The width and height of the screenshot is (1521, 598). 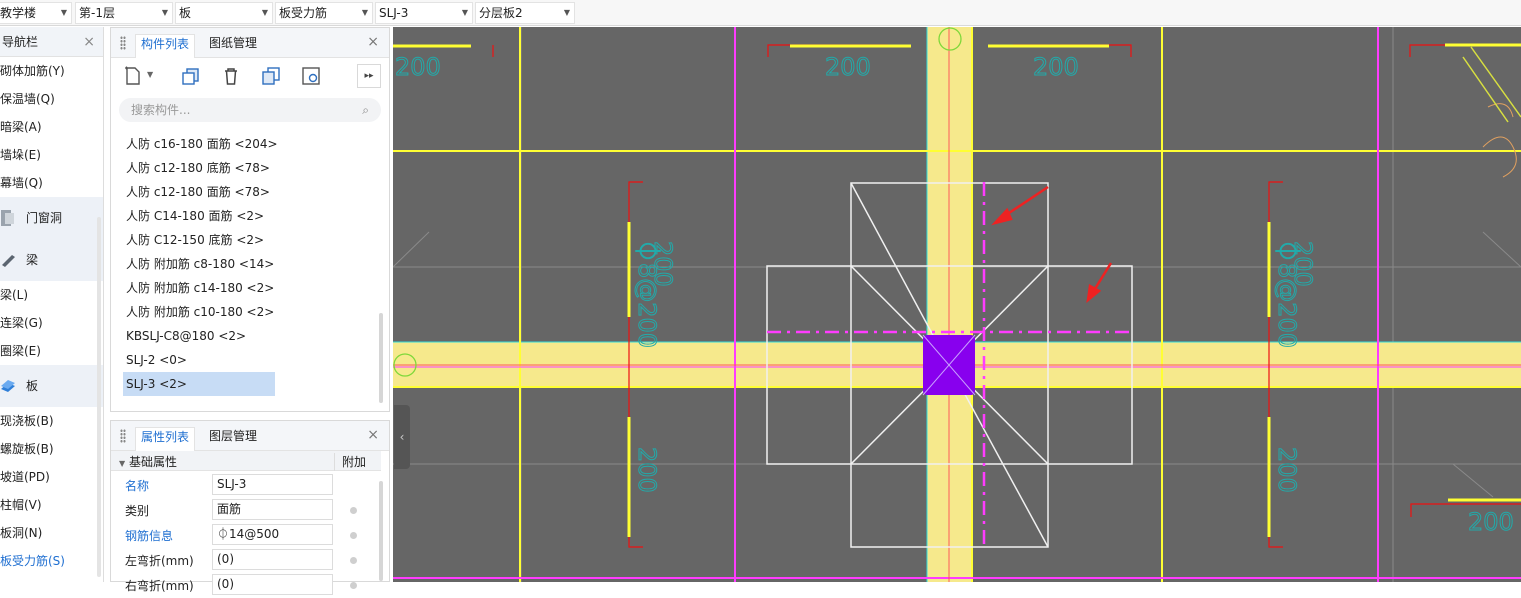 What do you see at coordinates (51, 99) in the screenshot?
I see `nav-item-insulation-wall: 保温墙(Q)` at bounding box center [51, 99].